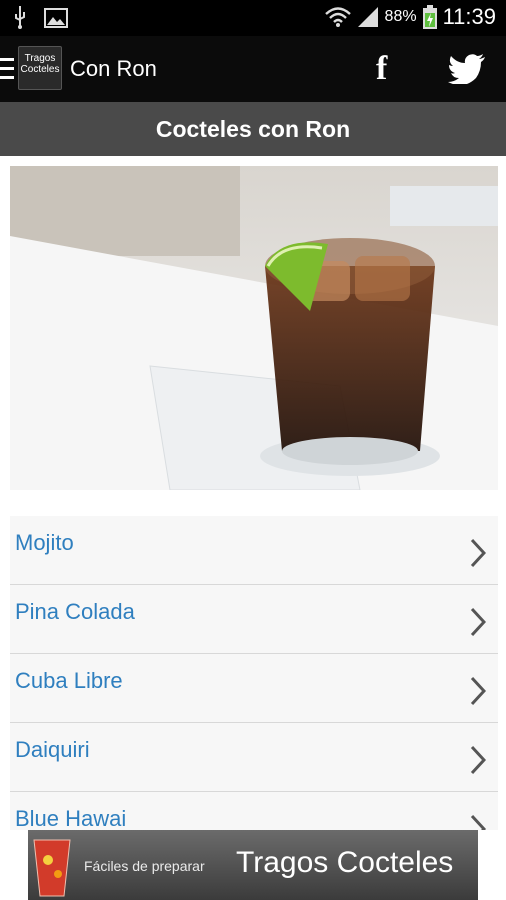  What do you see at coordinates (69, 680) in the screenshot?
I see `list-item-label: Cuba Libre` at bounding box center [69, 680].